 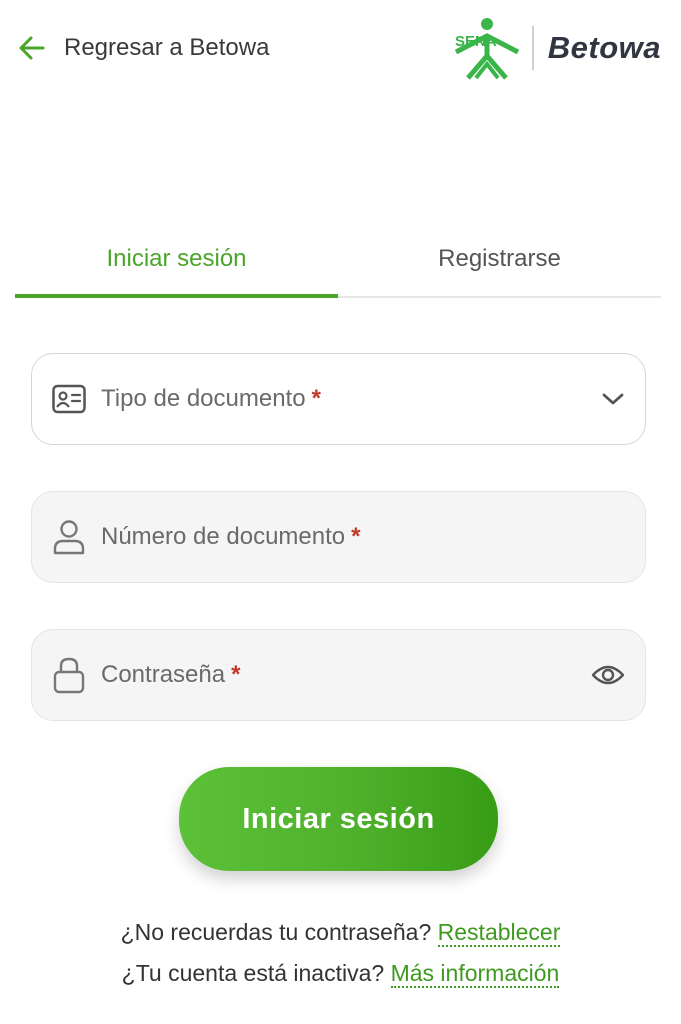 I want to click on reset-password-link: Restablecer, so click(x=499, y=933).